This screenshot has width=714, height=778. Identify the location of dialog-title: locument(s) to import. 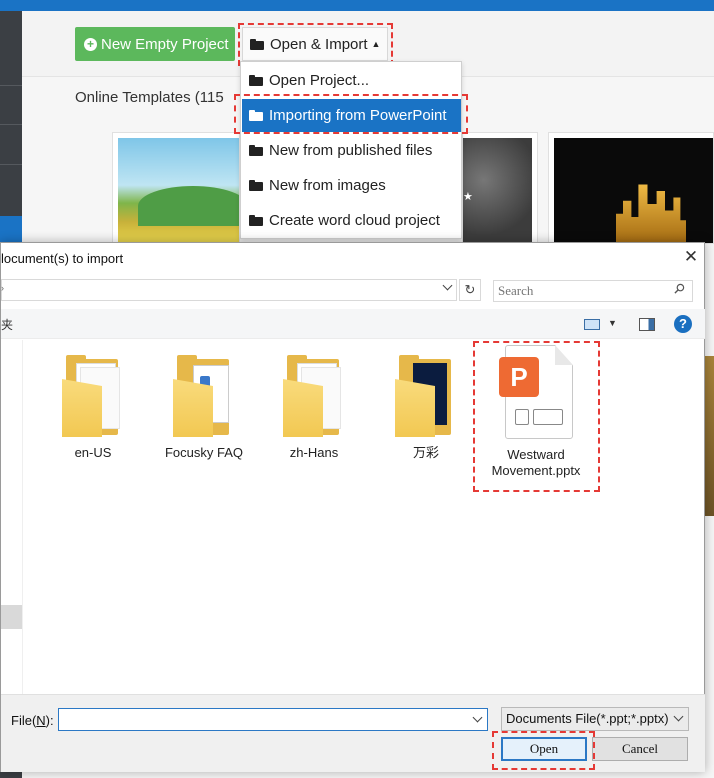
(62, 258).